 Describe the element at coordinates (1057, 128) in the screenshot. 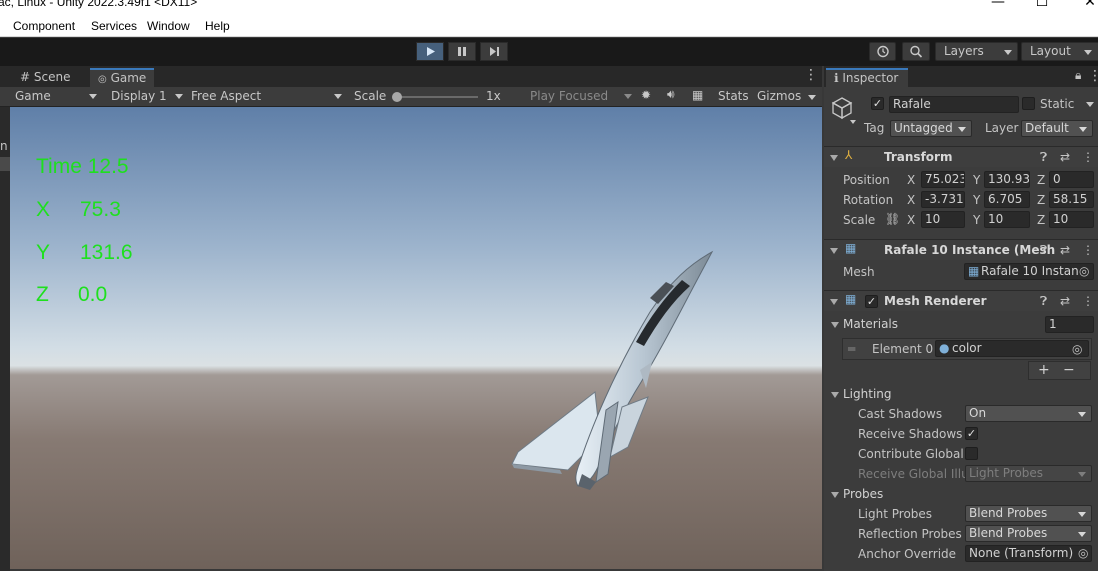

I see `layer-dropdown: Default` at that location.